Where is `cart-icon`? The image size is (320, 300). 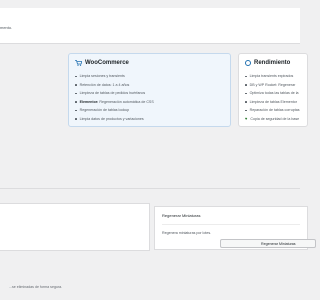 cart-icon is located at coordinates (78, 63).